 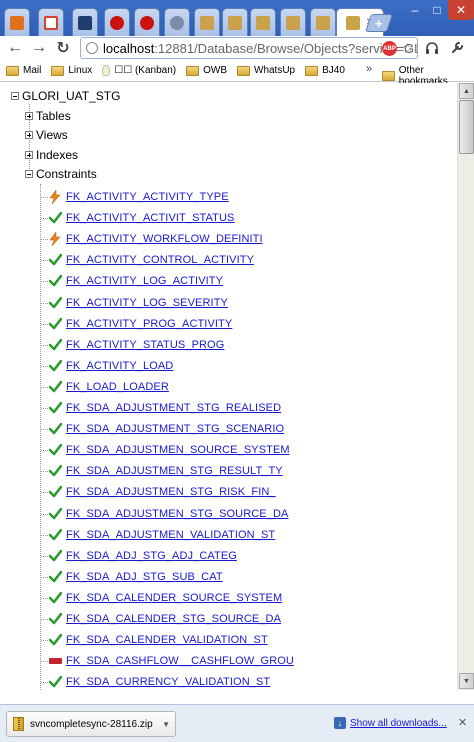 What do you see at coordinates (407, 48) in the screenshot?
I see `bookmark-star-icon: ☆` at bounding box center [407, 48].